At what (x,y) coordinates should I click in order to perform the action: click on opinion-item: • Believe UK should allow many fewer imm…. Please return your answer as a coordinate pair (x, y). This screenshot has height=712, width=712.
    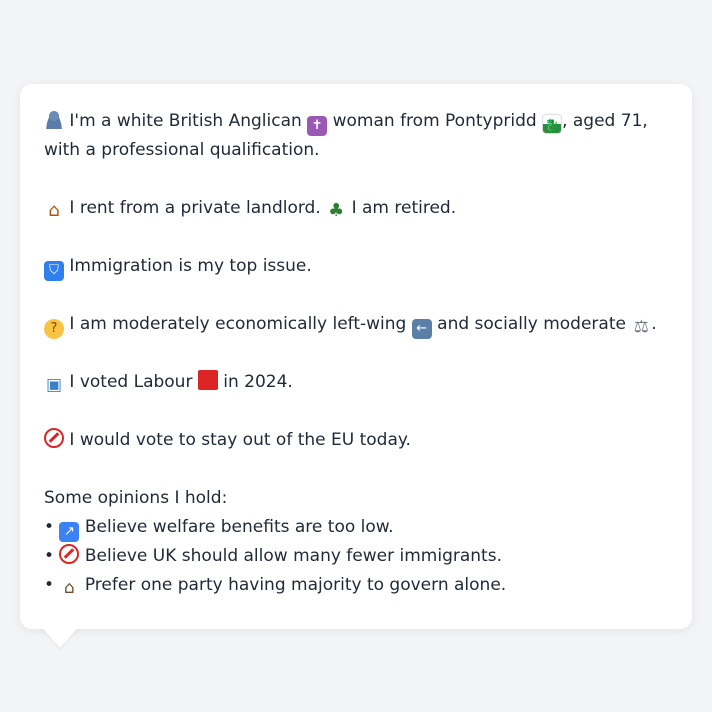
    Looking at the image, I should click on (356, 556).